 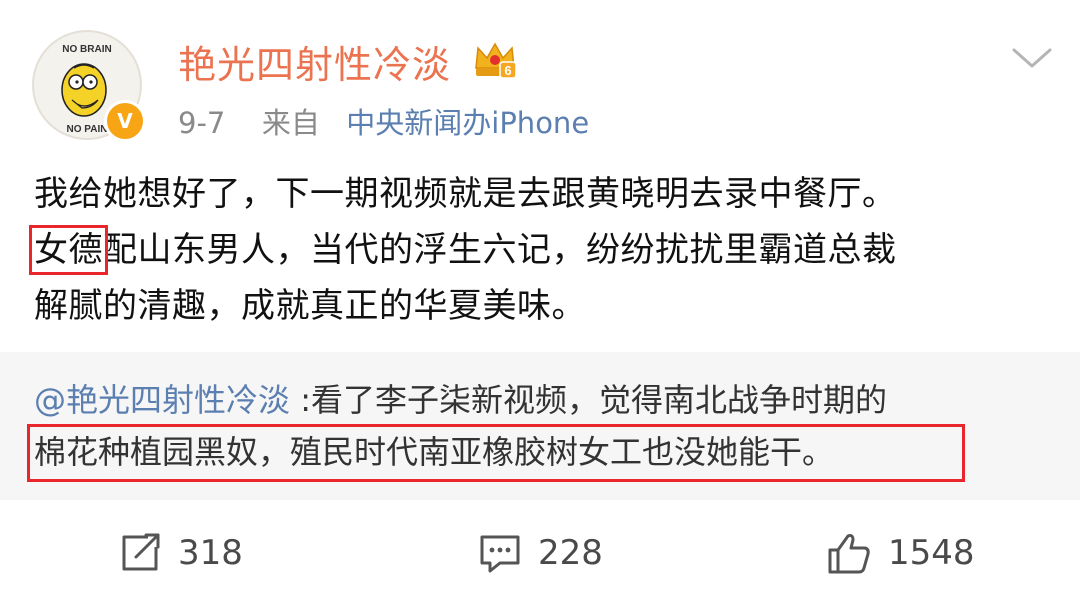 What do you see at coordinates (202, 123) in the screenshot?
I see `post-date: 9-7` at bounding box center [202, 123].